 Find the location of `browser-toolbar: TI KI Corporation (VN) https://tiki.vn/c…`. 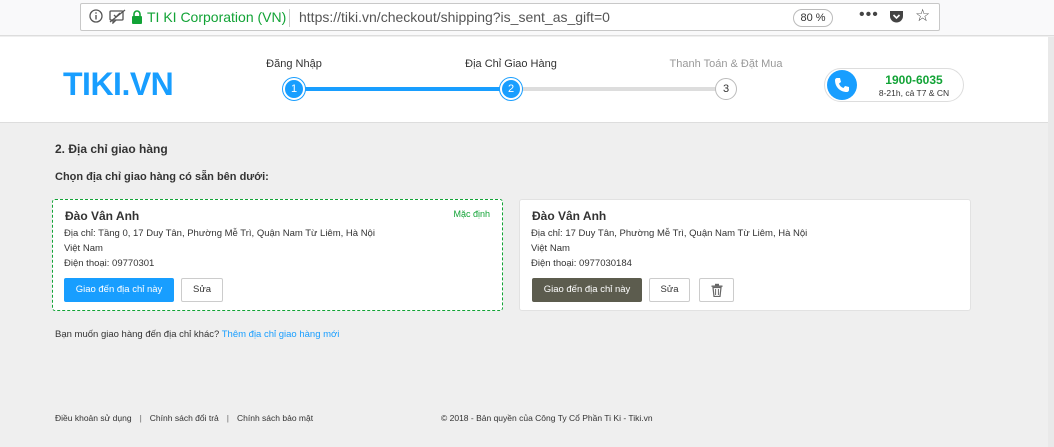

browser-toolbar: TI KI Corporation (VN) https://tiki.vn/c… is located at coordinates (527, 18).